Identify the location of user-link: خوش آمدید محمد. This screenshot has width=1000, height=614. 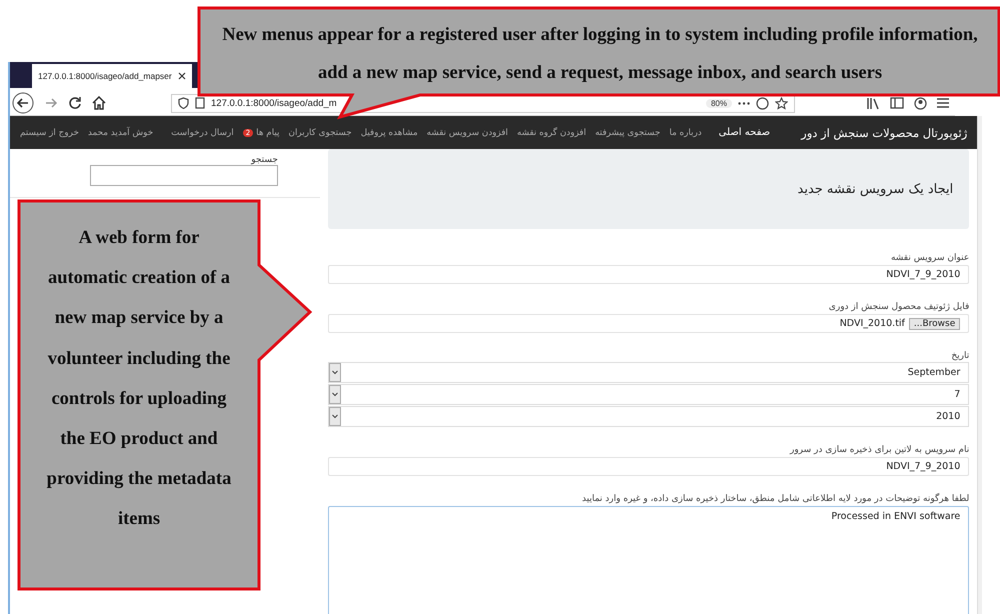
(121, 133).